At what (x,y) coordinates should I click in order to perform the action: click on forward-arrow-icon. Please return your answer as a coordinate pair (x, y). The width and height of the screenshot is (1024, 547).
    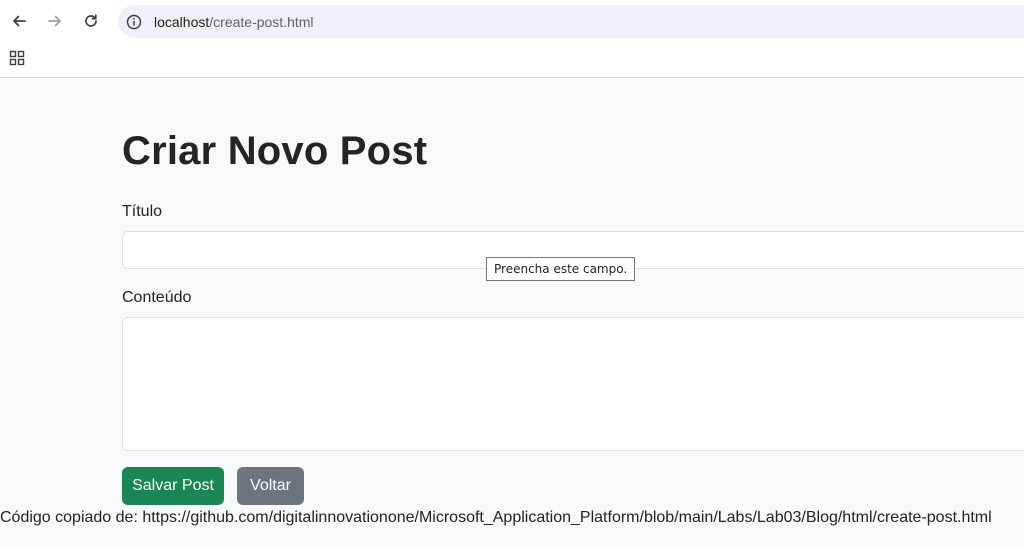
    Looking at the image, I should click on (54, 21).